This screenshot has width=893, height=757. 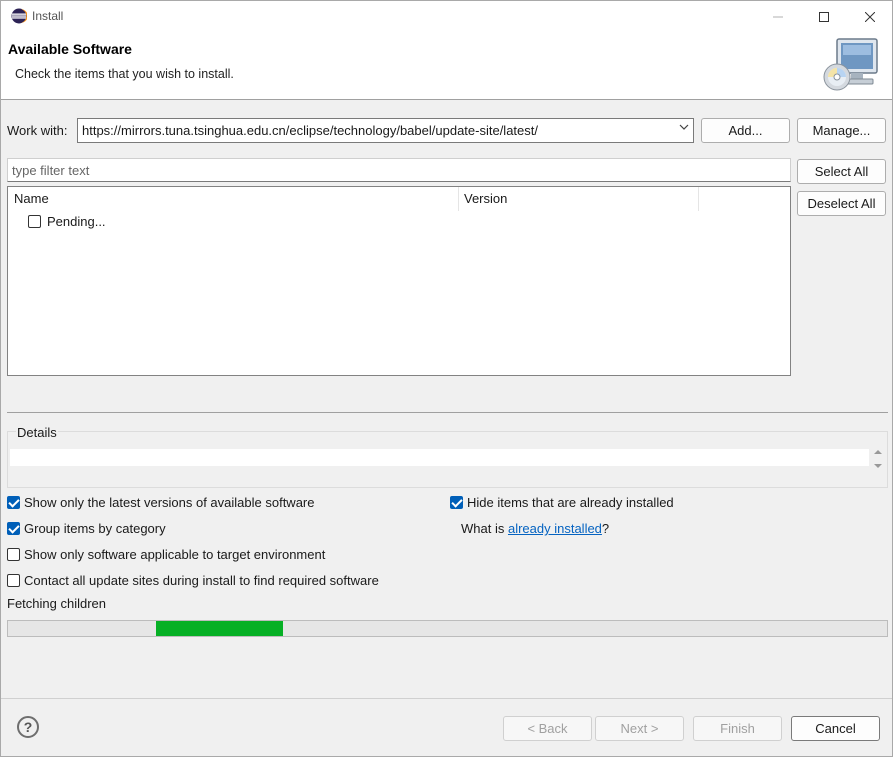 What do you see at coordinates (877, 466) in the screenshot?
I see `scroll-down-icon` at bounding box center [877, 466].